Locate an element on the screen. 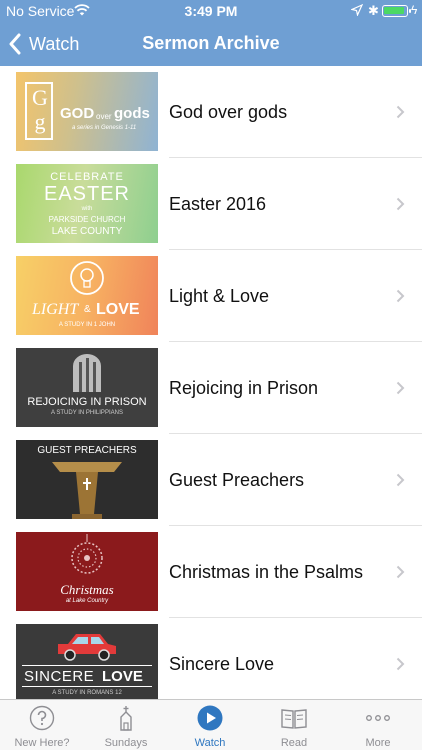 The width and height of the screenshot is (422, 750). navigation-bar: Watch Sermon Archive is located at coordinates (211, 44).